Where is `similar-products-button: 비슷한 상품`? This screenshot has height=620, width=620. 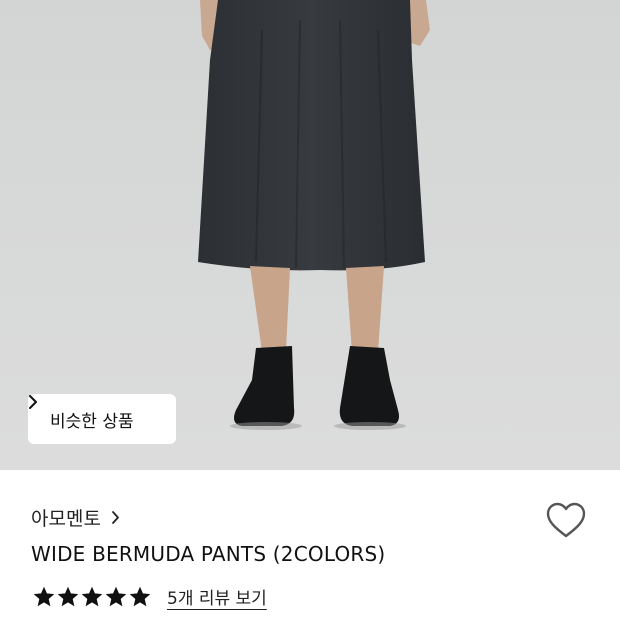
similar-products-button: 비슷한 상품 is located at coordinates (102, 419).